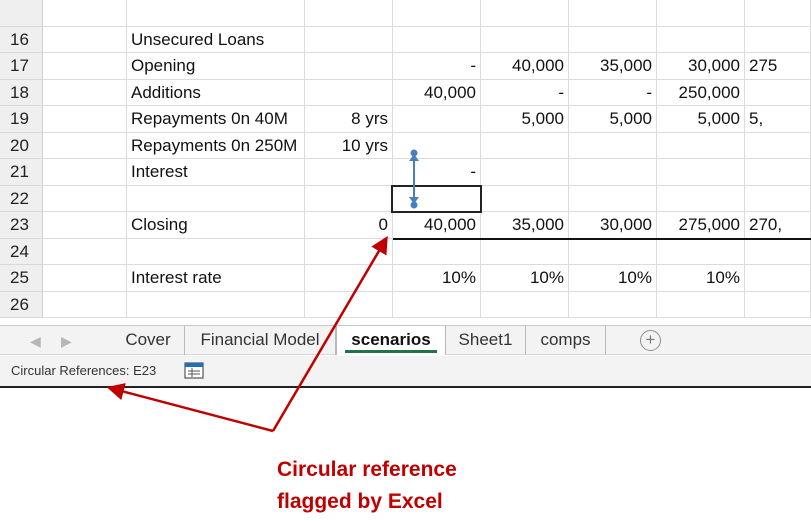  What do you see at coordinates (216, 39) in the screenshot?
I see `grid-cell: Unsecured Loans` at bounding box center [216, 39].